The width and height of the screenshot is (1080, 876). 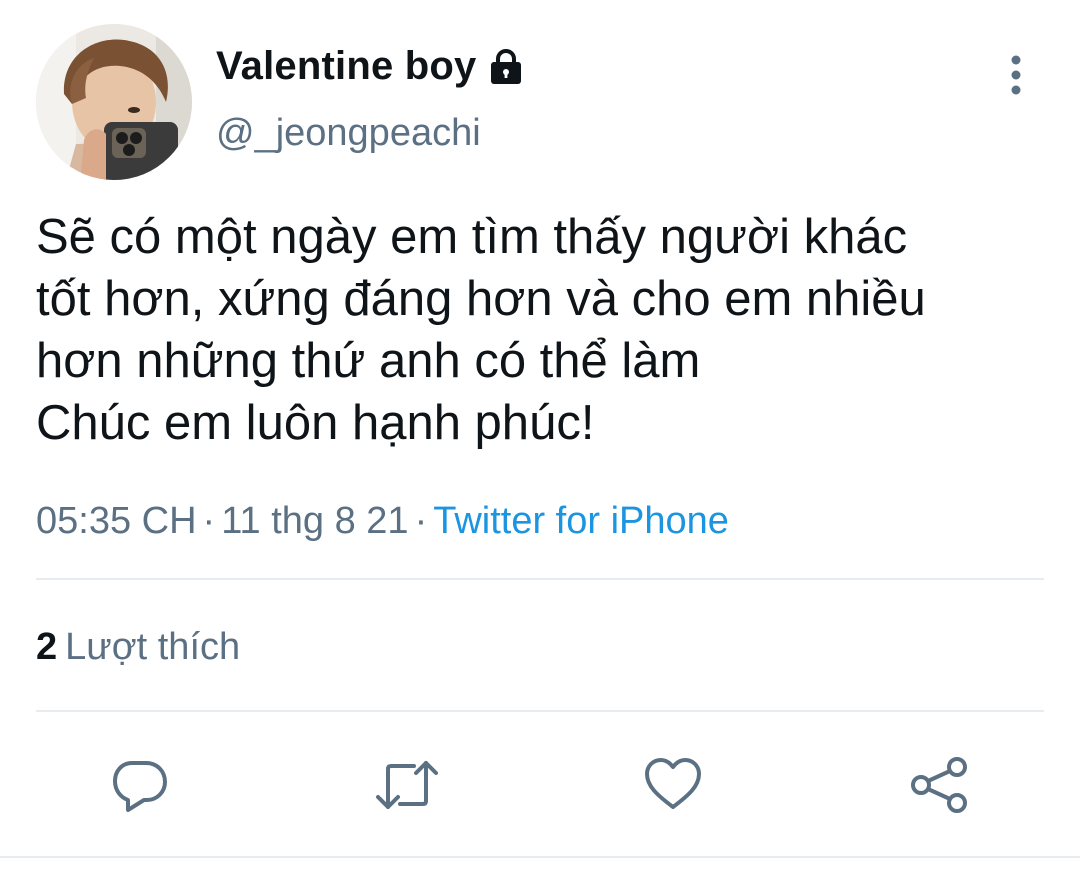 I want to click on tweet-text-line: Chúc em luôn hạnh phúc!, so click(x=315, y=423).